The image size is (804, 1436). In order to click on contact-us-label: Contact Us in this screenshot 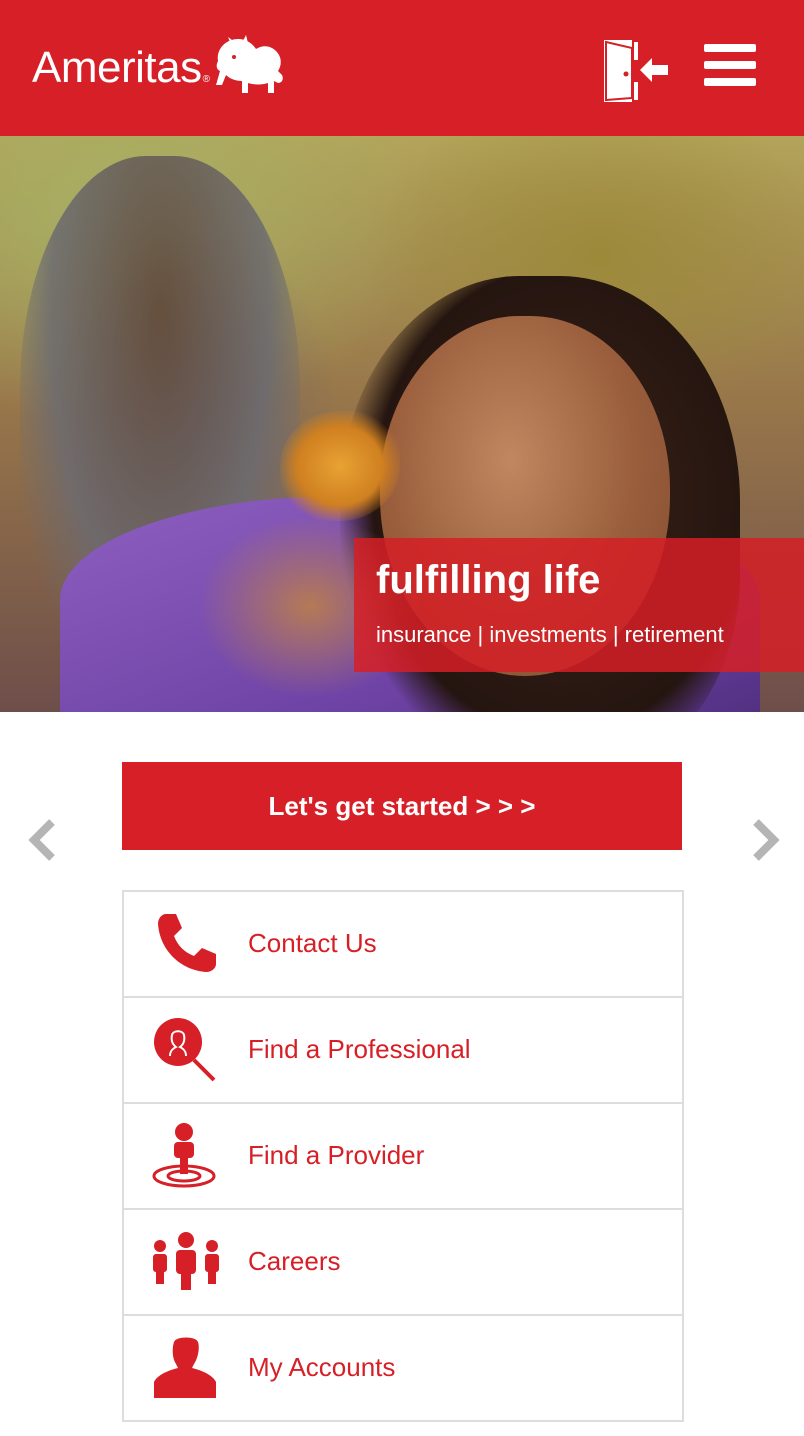, I will do `click(312, 943)`.